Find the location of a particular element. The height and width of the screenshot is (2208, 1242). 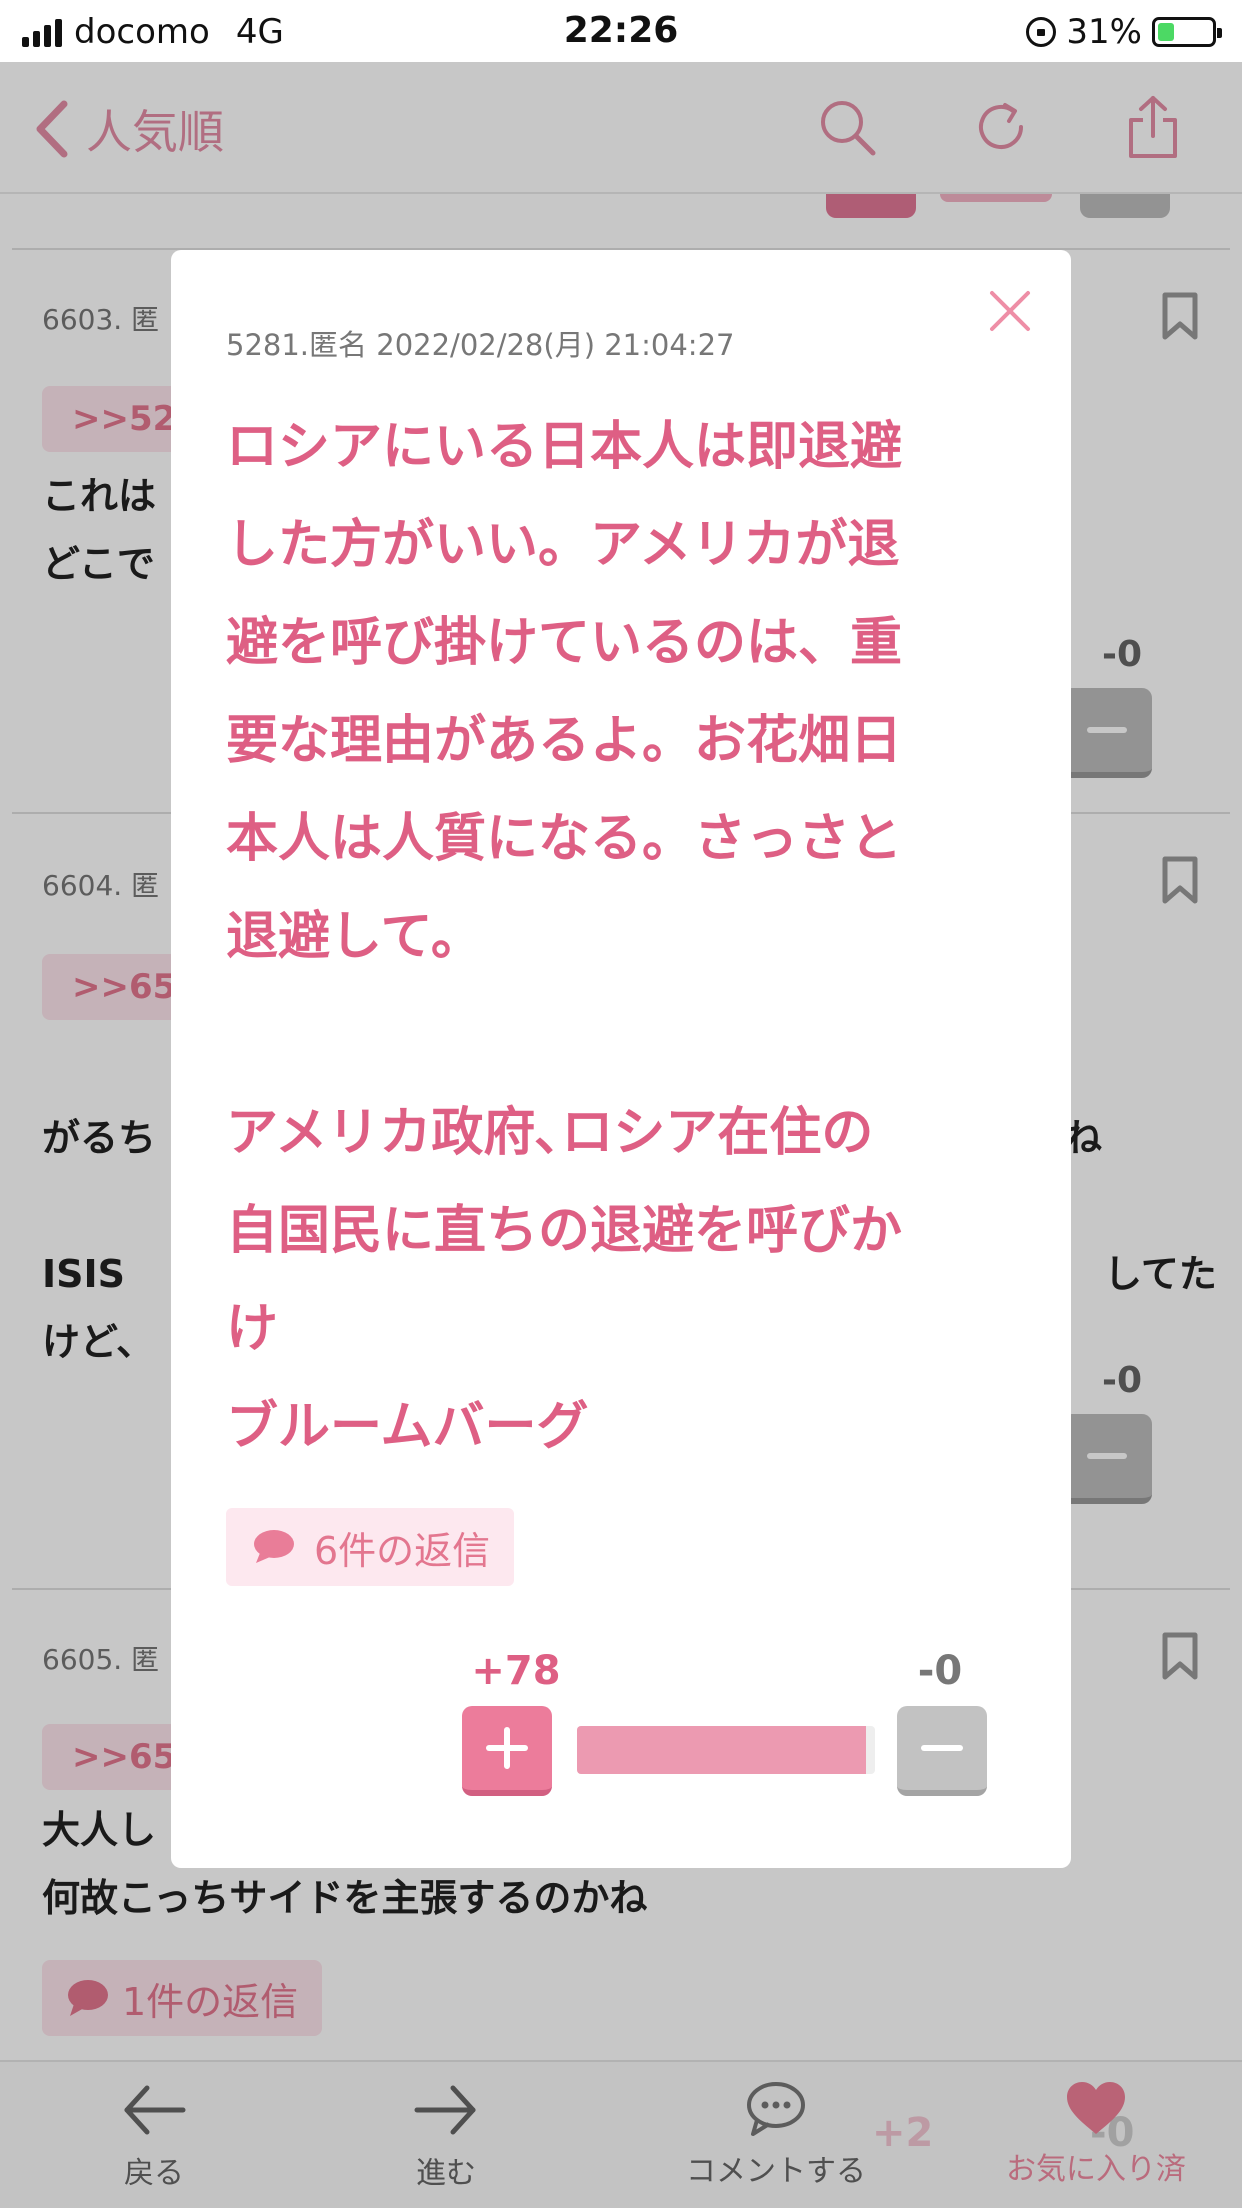

minus-vote-button is located at coordinates (942, 1751).